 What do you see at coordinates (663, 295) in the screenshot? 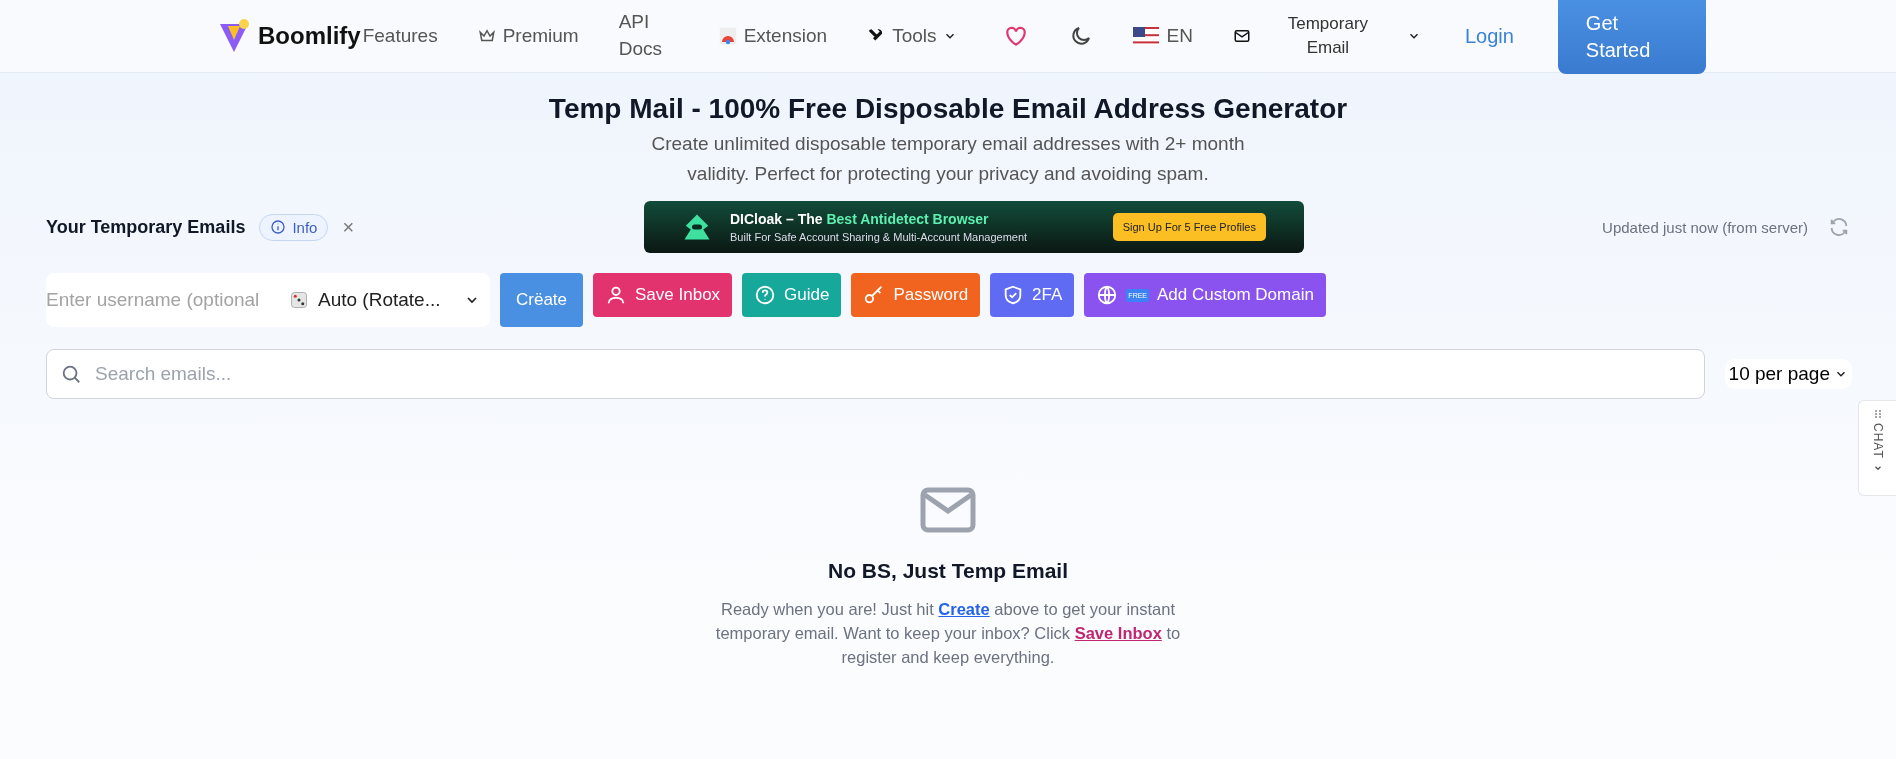
I see `action-button: Save Inbox` at bounding box center [663, 295].